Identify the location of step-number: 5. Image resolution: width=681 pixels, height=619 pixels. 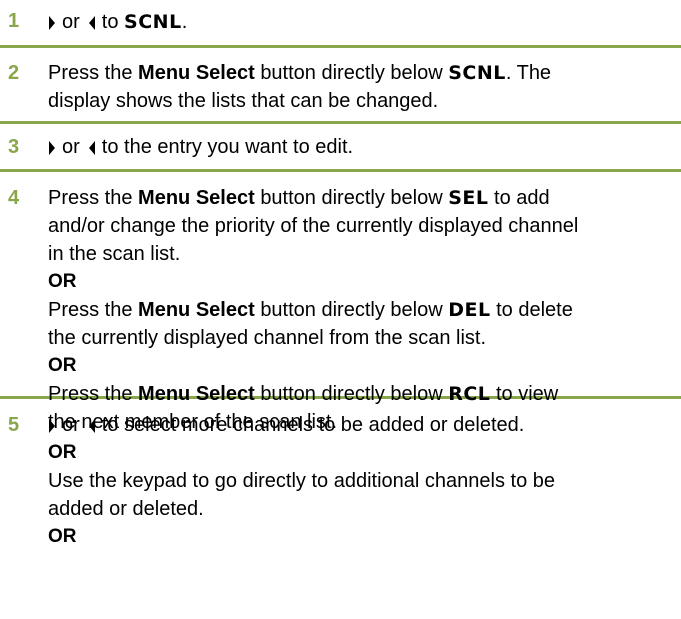
(14, 425).